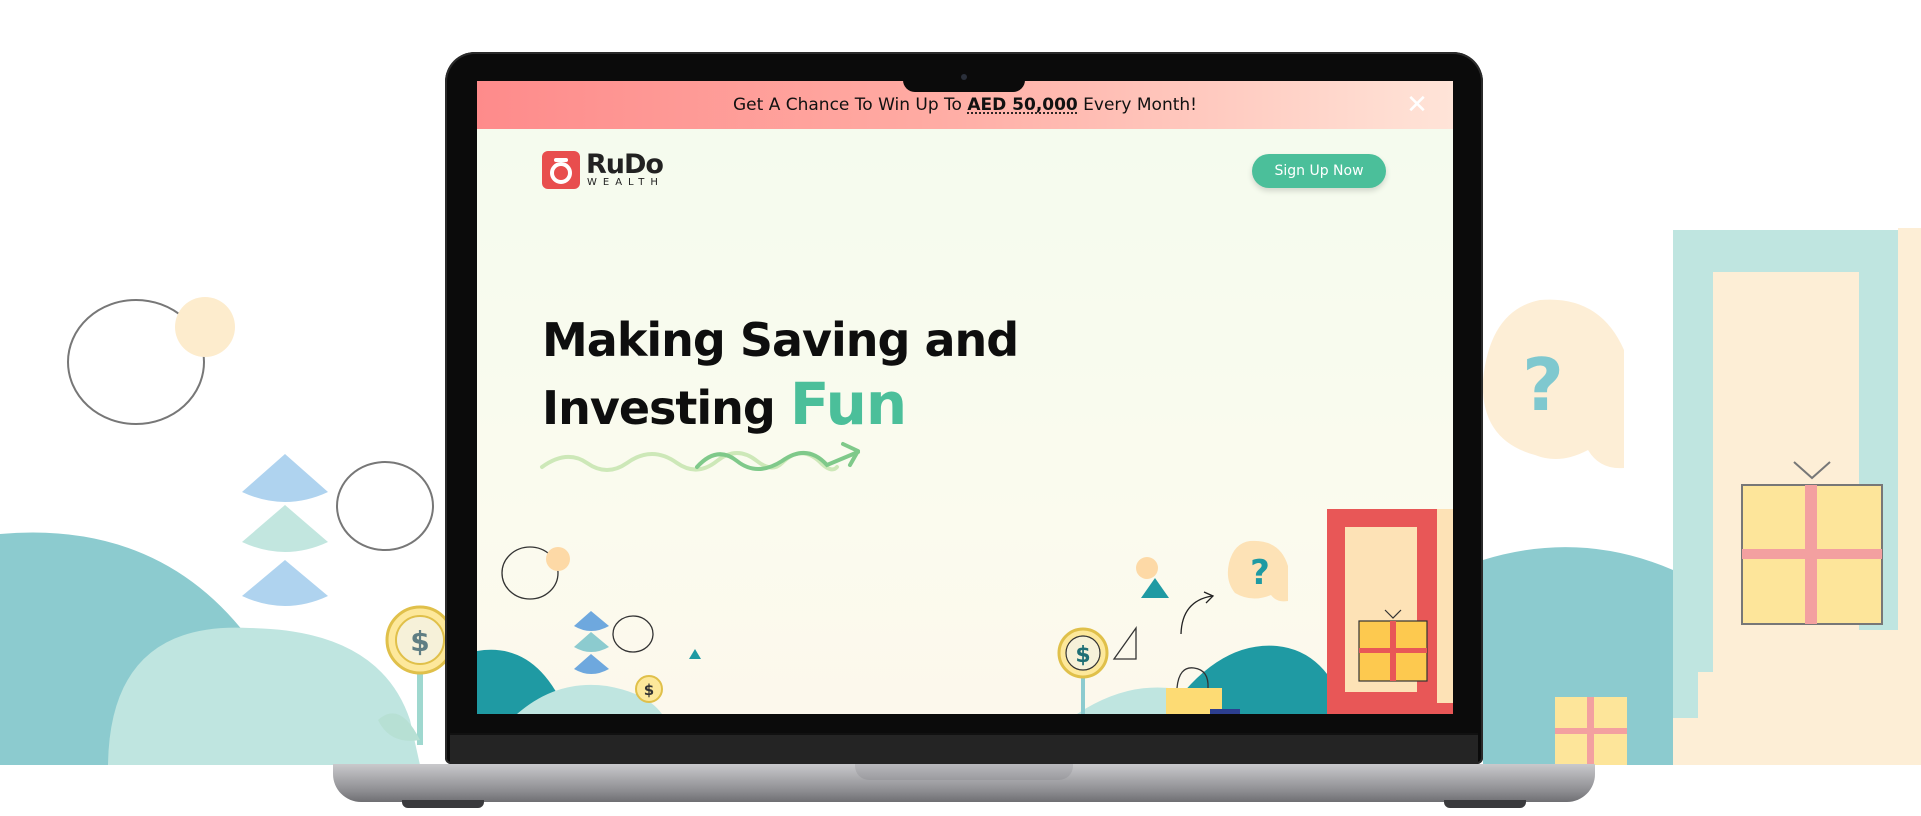  What do you see at coordinates (443, 804) in the screenshot?
I see `laptop-foot-left` at bounding box center [443, 804].